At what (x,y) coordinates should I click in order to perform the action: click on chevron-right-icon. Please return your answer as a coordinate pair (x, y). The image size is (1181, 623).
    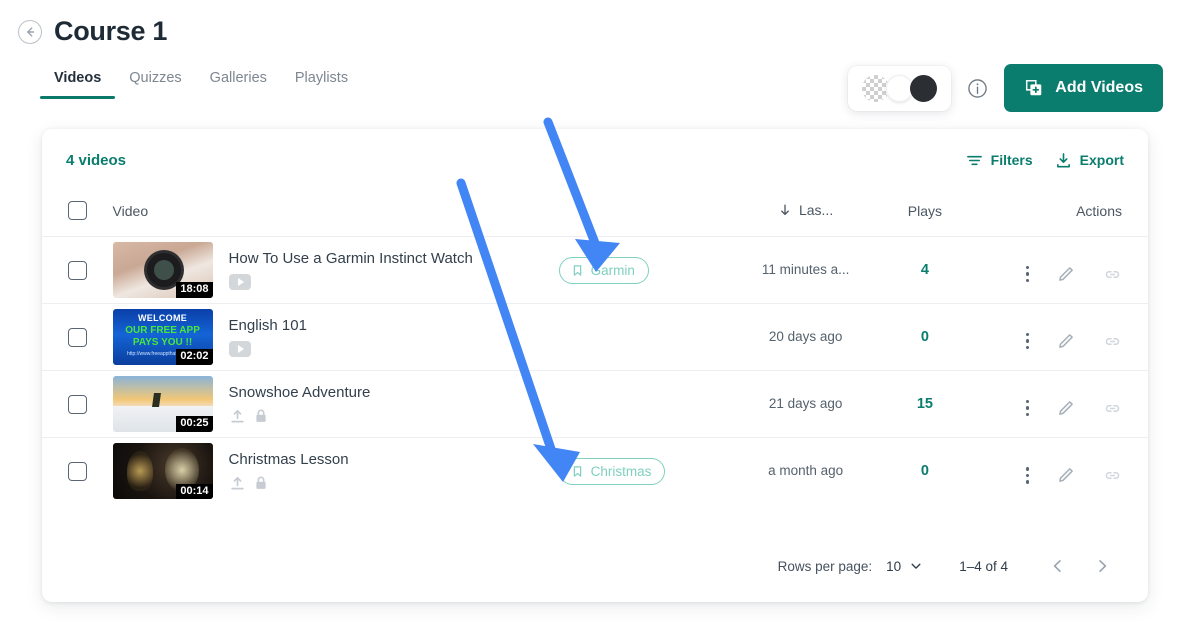
    Looking at the image, I should click on (1102, 566).